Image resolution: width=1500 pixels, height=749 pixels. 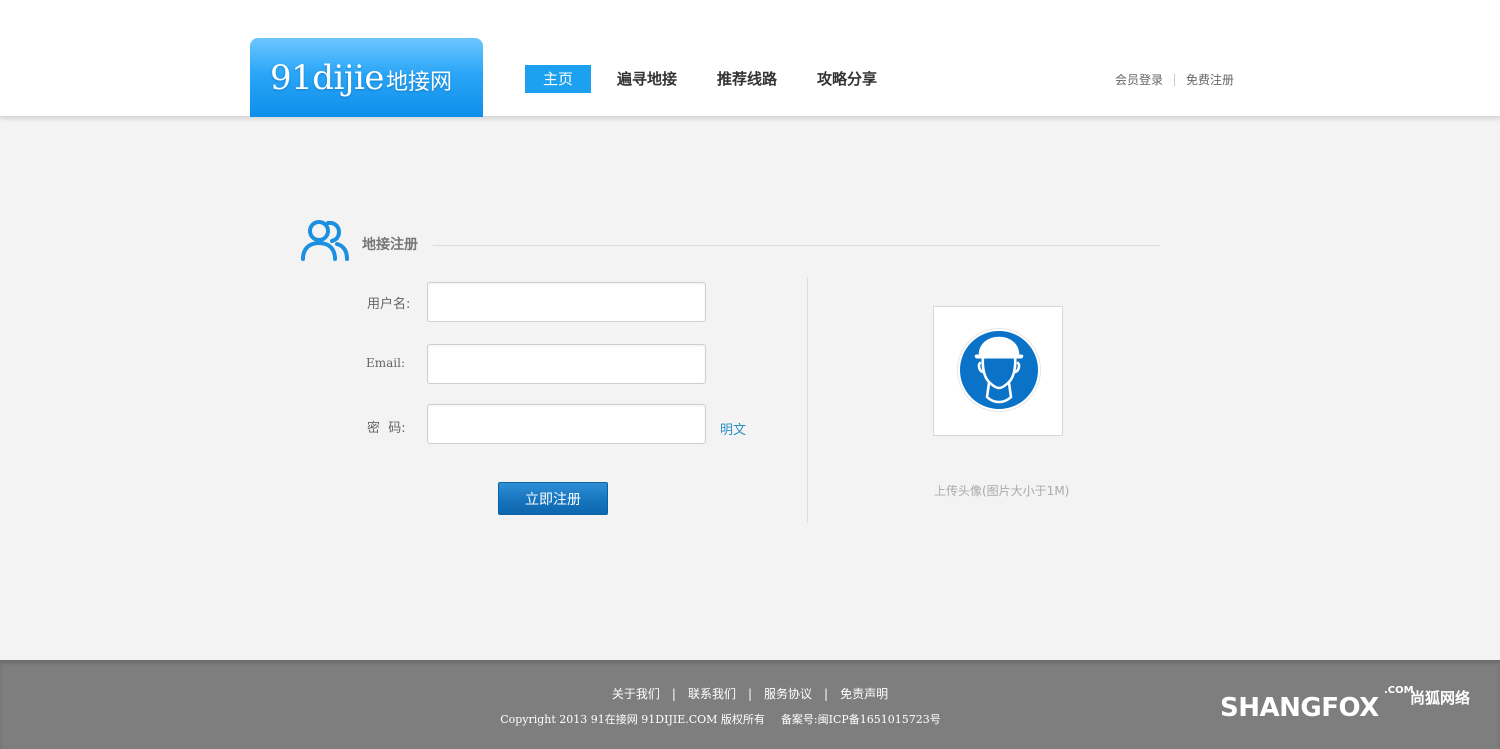 What do you see at coordinates (553, 498) in the screenshot?
I see `register-button: 立即注册` at bounding box center [553, 498].